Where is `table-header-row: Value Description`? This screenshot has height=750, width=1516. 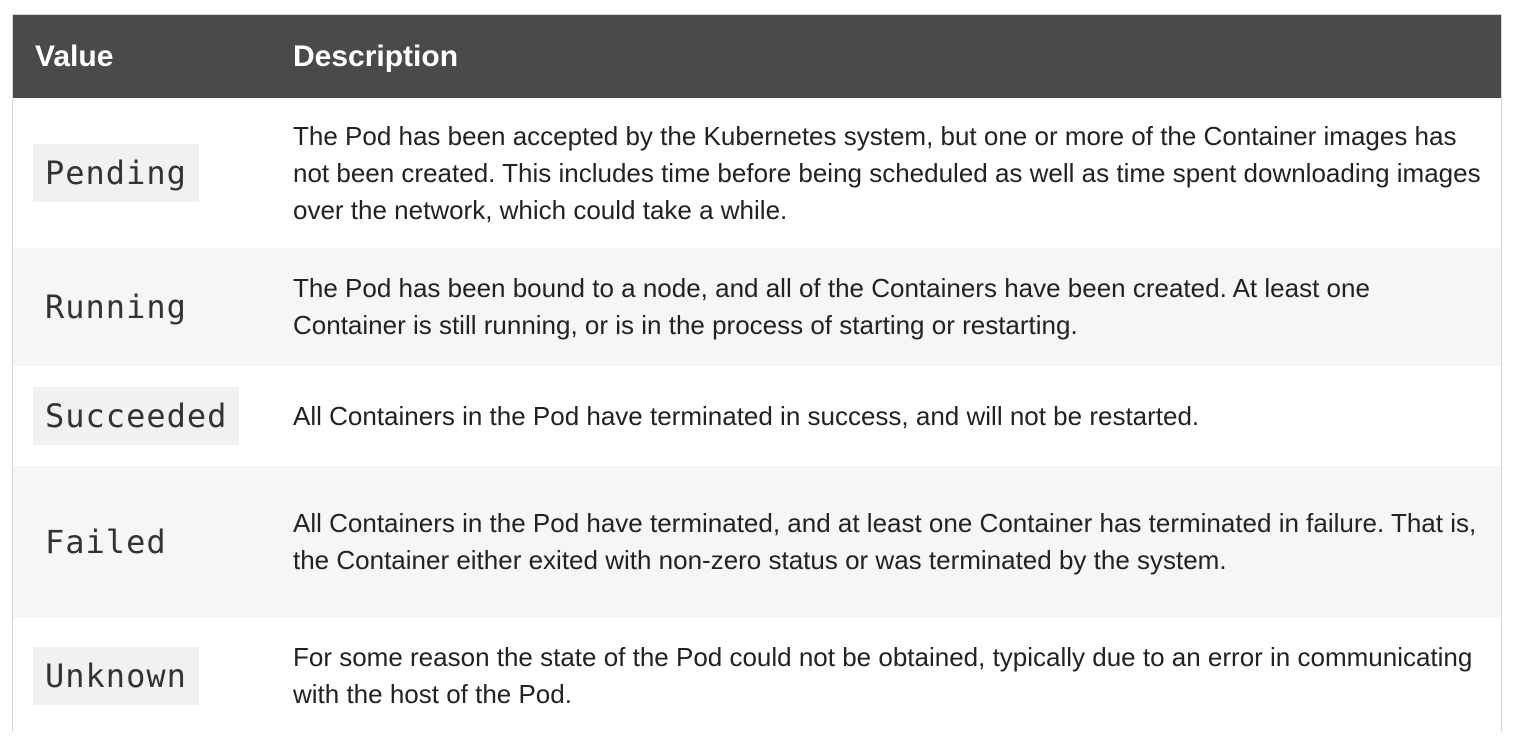
table-header-row: Value Description is located at coordinates (757, 56).